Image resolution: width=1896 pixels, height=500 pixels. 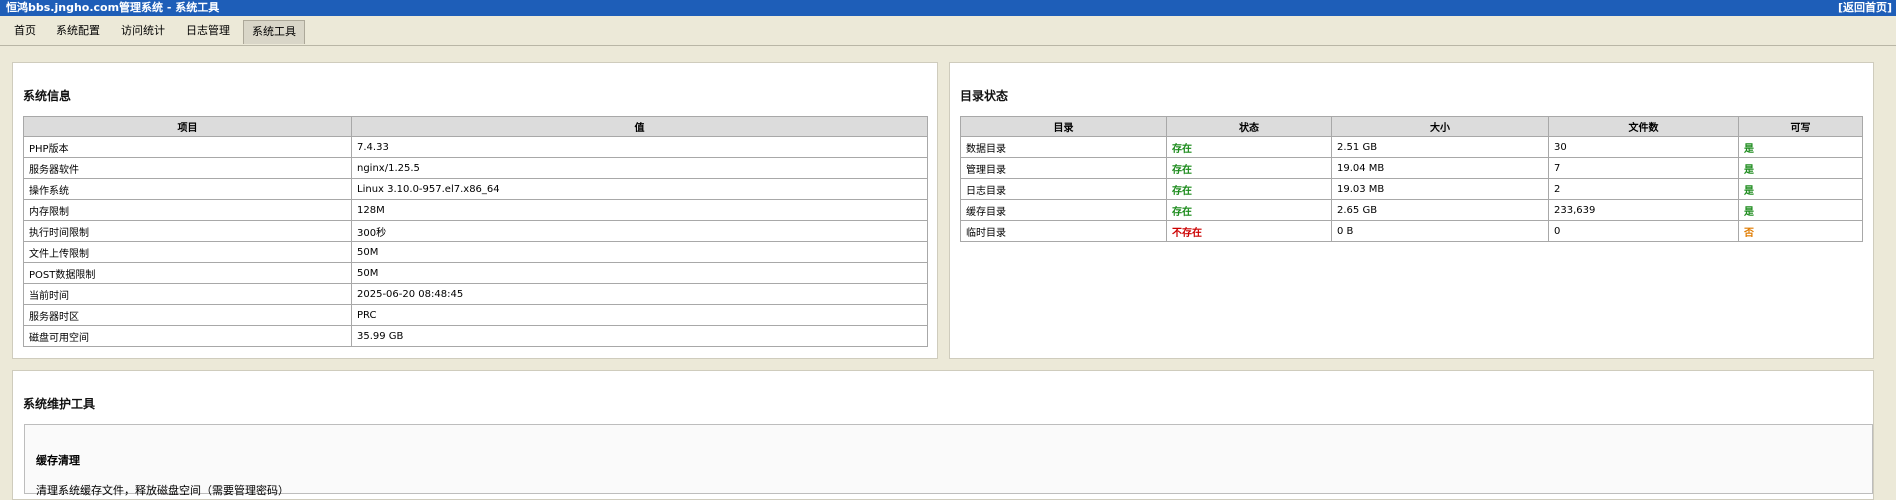 What do you see at coordinates (162, 490) in the screenshot?
I see `cache-clean-description: 清理系统缓存文件，释放磁盘空间（需要管理密码）` at bounding box center [162, 490].